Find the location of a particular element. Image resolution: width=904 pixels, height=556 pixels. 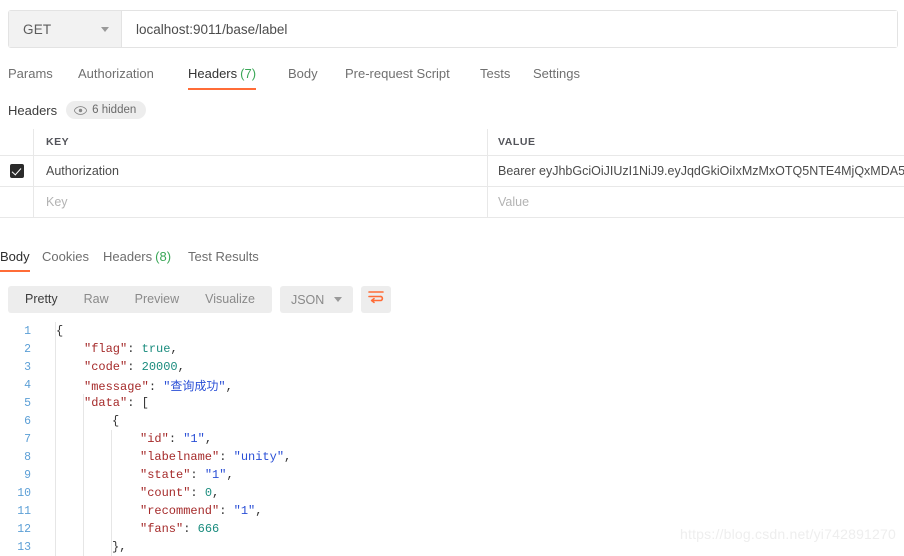

table-row-empty: Key Value is located at coordinates (452, 202).